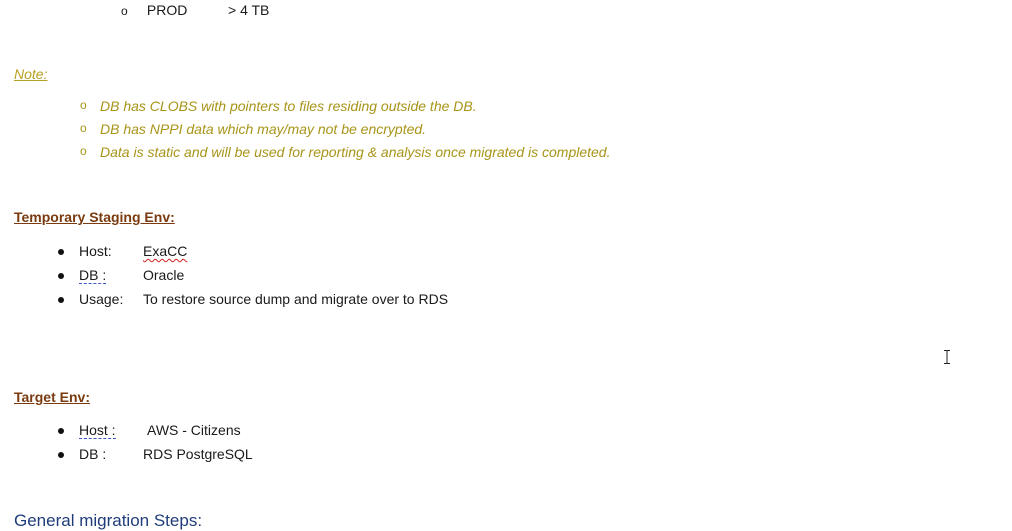 This screenshot has height=531, width=1012. What do you see at coordinates (31, 74) in the screenshot?
I see `note-heading: Note:` at bounding box center [31, 74].